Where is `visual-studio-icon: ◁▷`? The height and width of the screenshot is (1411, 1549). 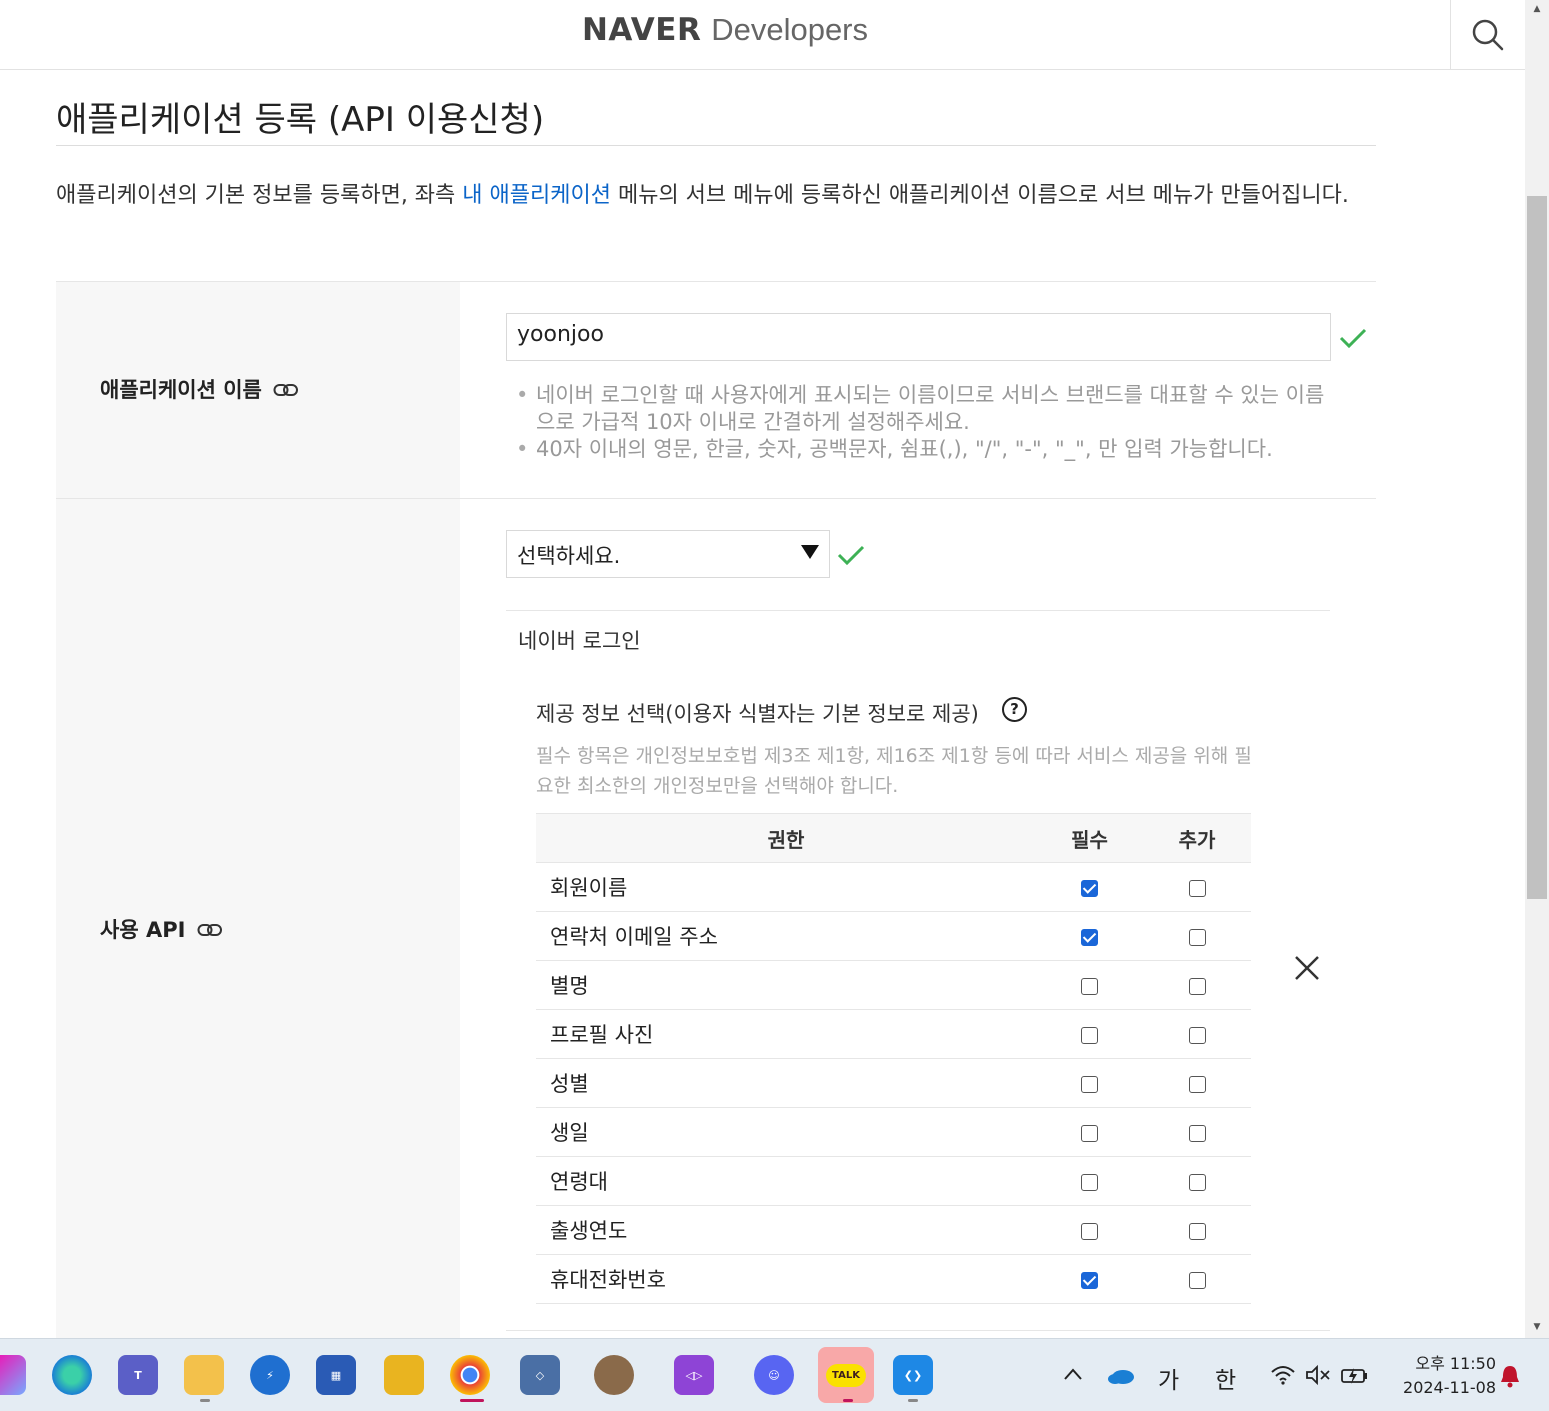
visual-studio-icon: ◁▷ is located at coordinates (694, 1375).